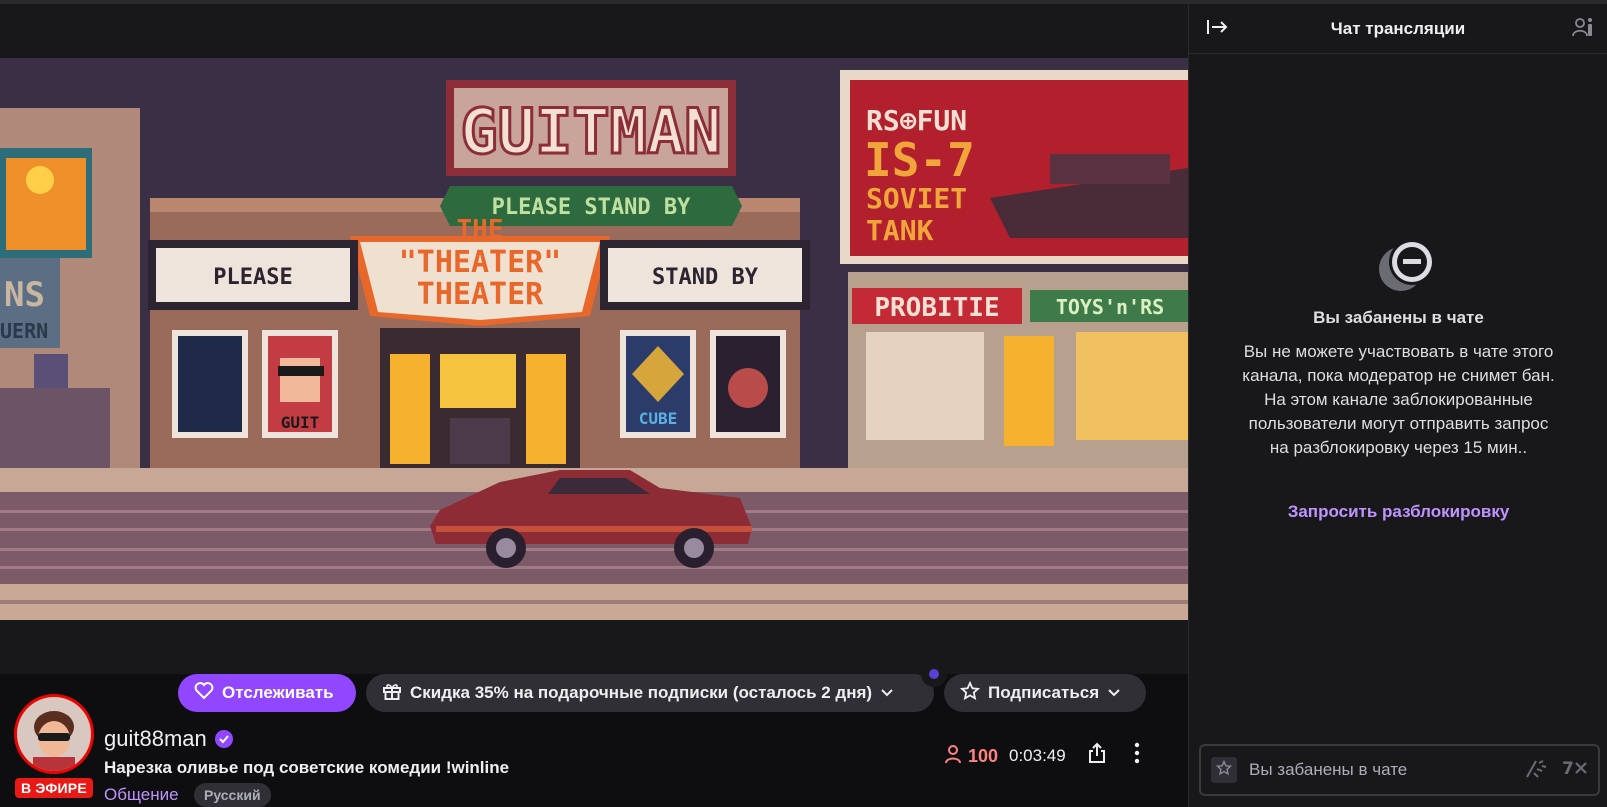 This screenshot has width=1607, height=807. Describe the element at coordinates (141, 795) in the screenshot. I see `category-link: Общение` at that location.